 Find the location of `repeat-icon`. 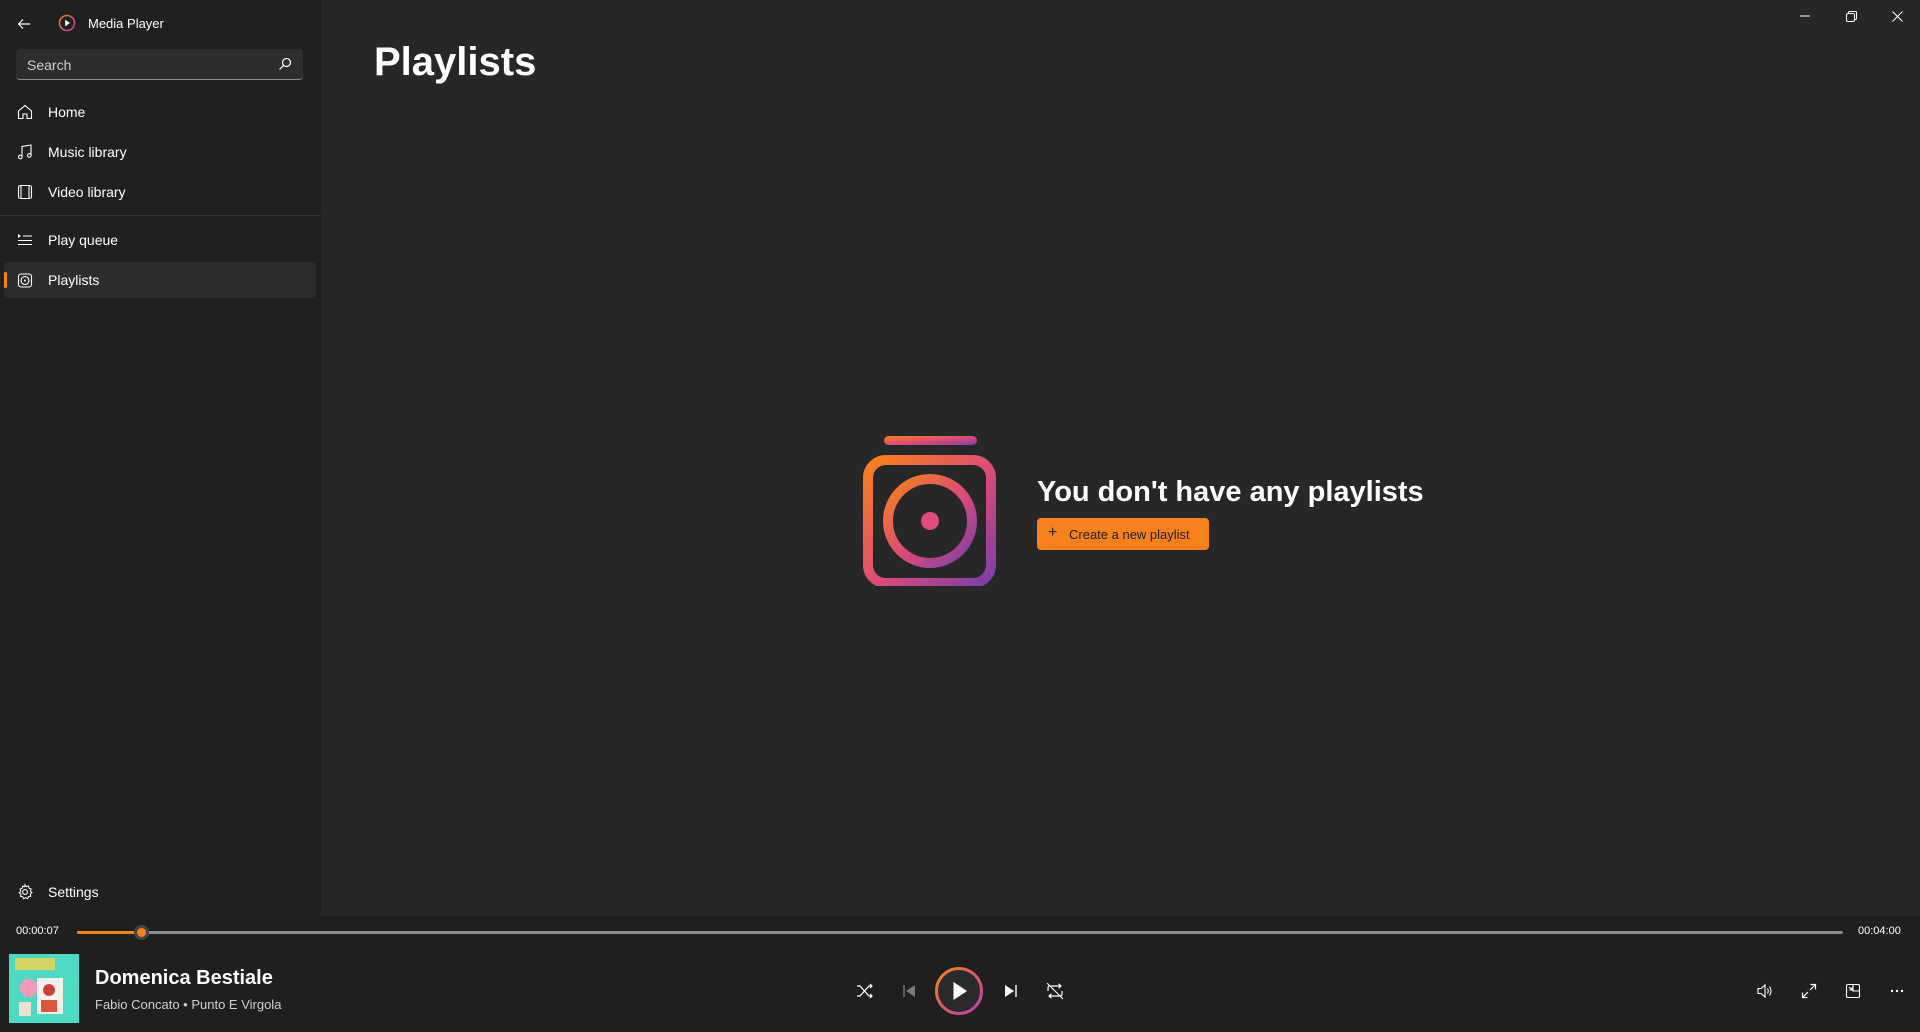

repeat-icon is located at coordinates (1055, 991).